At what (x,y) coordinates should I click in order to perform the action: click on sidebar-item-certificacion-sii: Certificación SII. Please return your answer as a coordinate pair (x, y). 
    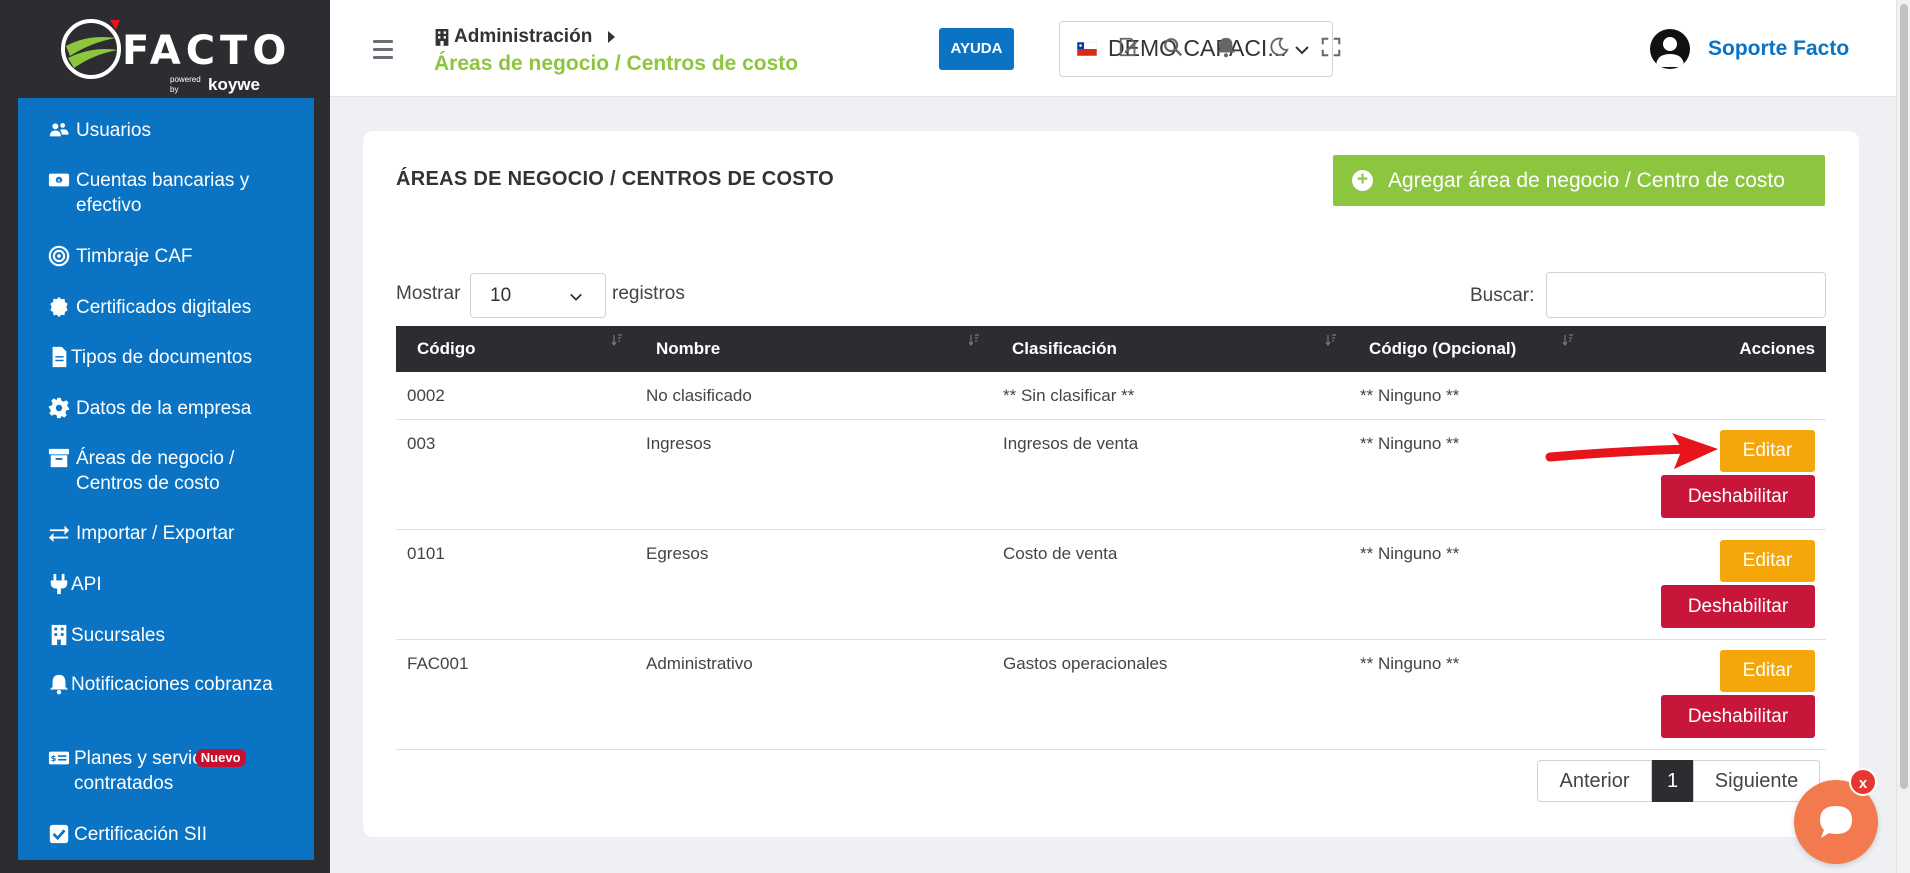
    Looking at the image, I should click on (168, 837).